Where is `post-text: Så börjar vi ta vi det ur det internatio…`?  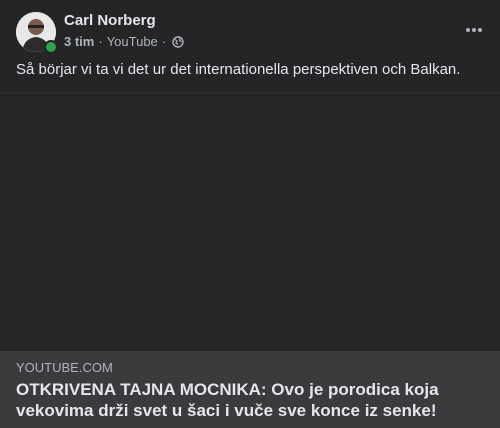 post-text: Så börjar vi ta vi det ur det internatio… is located at coordinates (238, 69).